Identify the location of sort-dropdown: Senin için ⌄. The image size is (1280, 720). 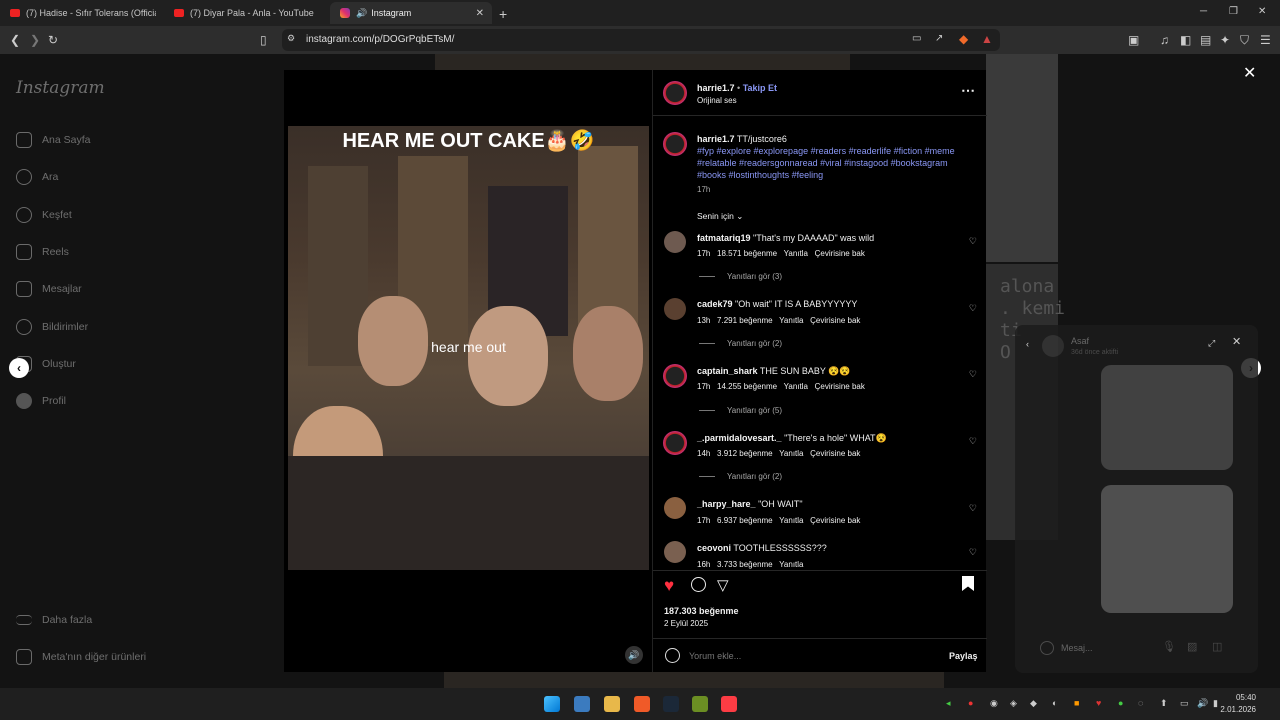
(720, 216).